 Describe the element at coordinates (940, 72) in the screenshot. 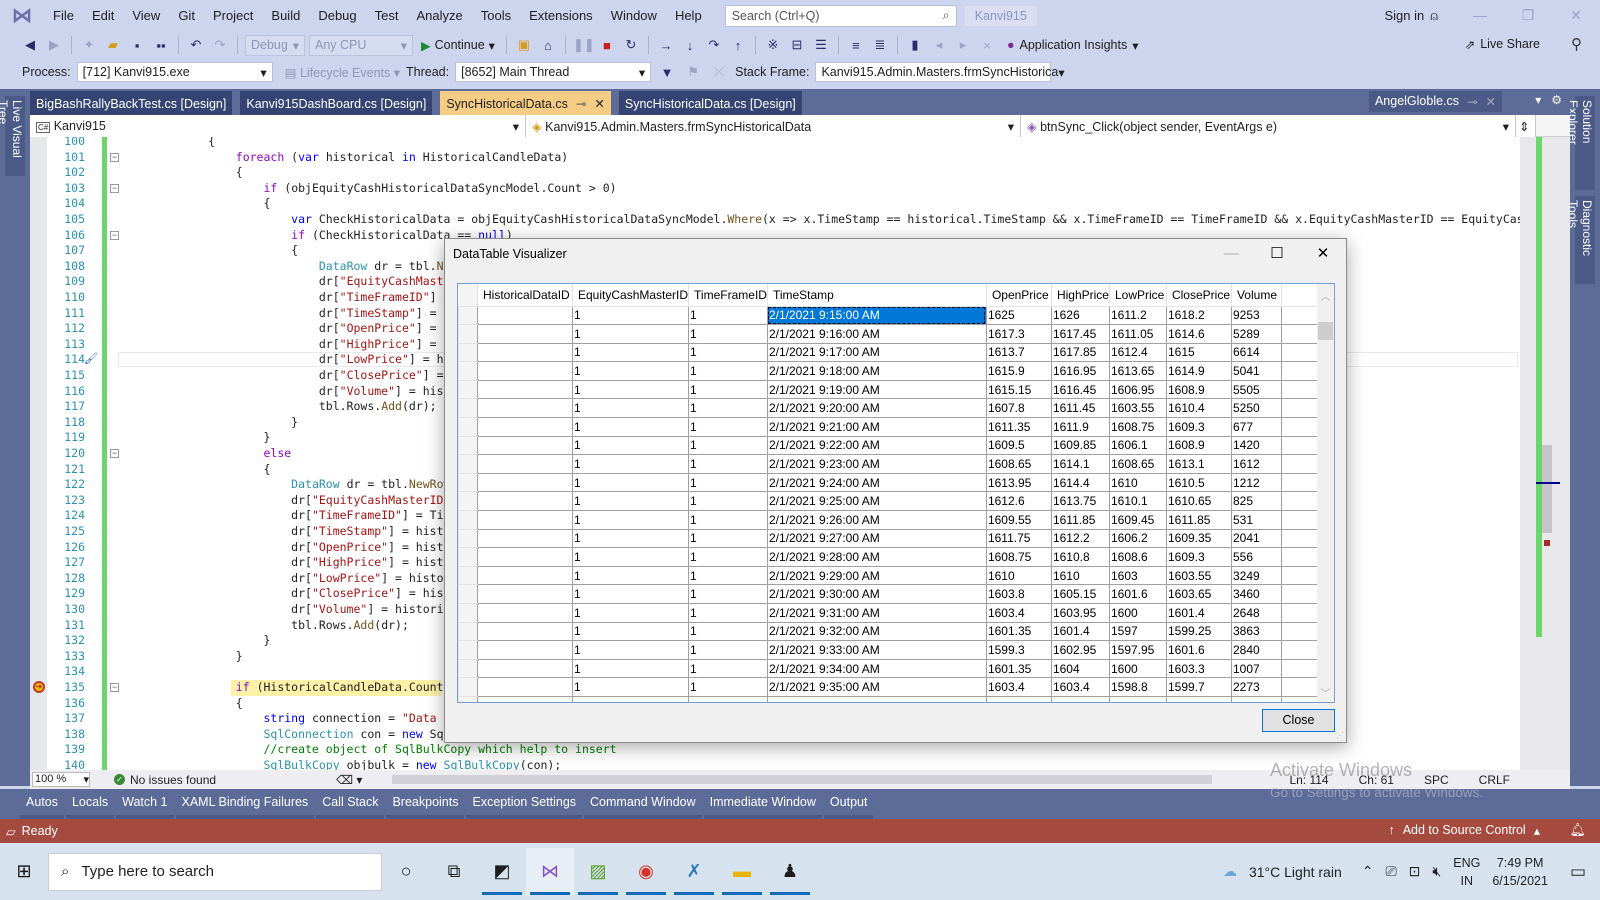

I see `stack-frame-select: Kanvi915.Admin.Masters.frmSyncHistorica ▾` at that location.